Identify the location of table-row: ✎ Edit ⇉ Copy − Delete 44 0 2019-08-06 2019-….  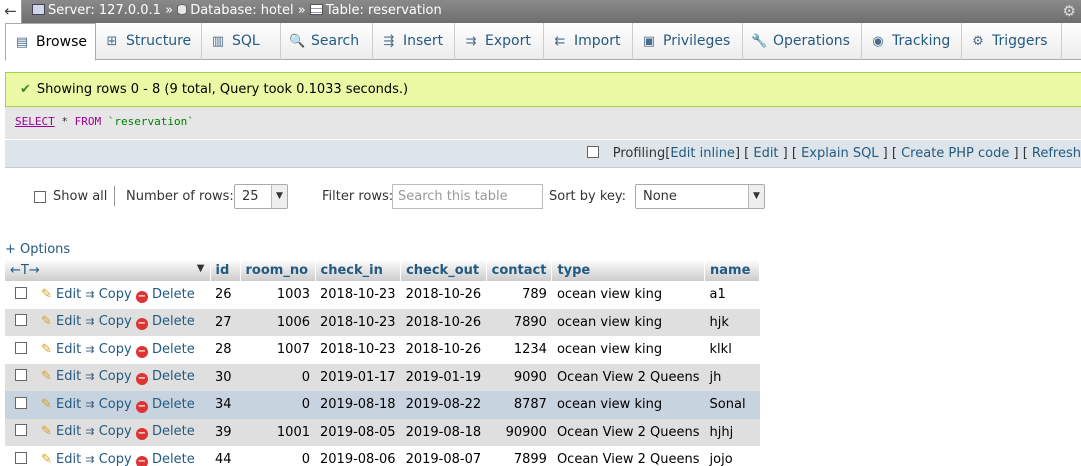
(382, 456).